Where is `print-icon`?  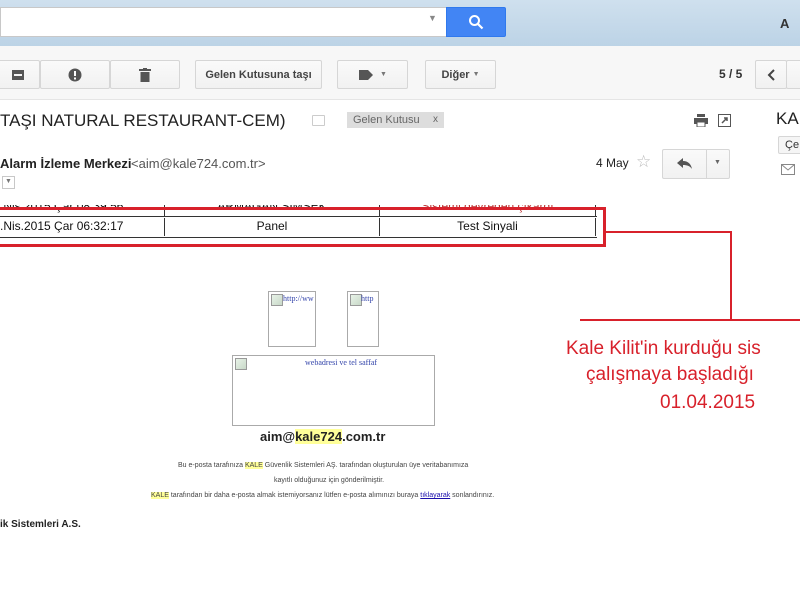
print-icon is located at coordinates (701, 120).